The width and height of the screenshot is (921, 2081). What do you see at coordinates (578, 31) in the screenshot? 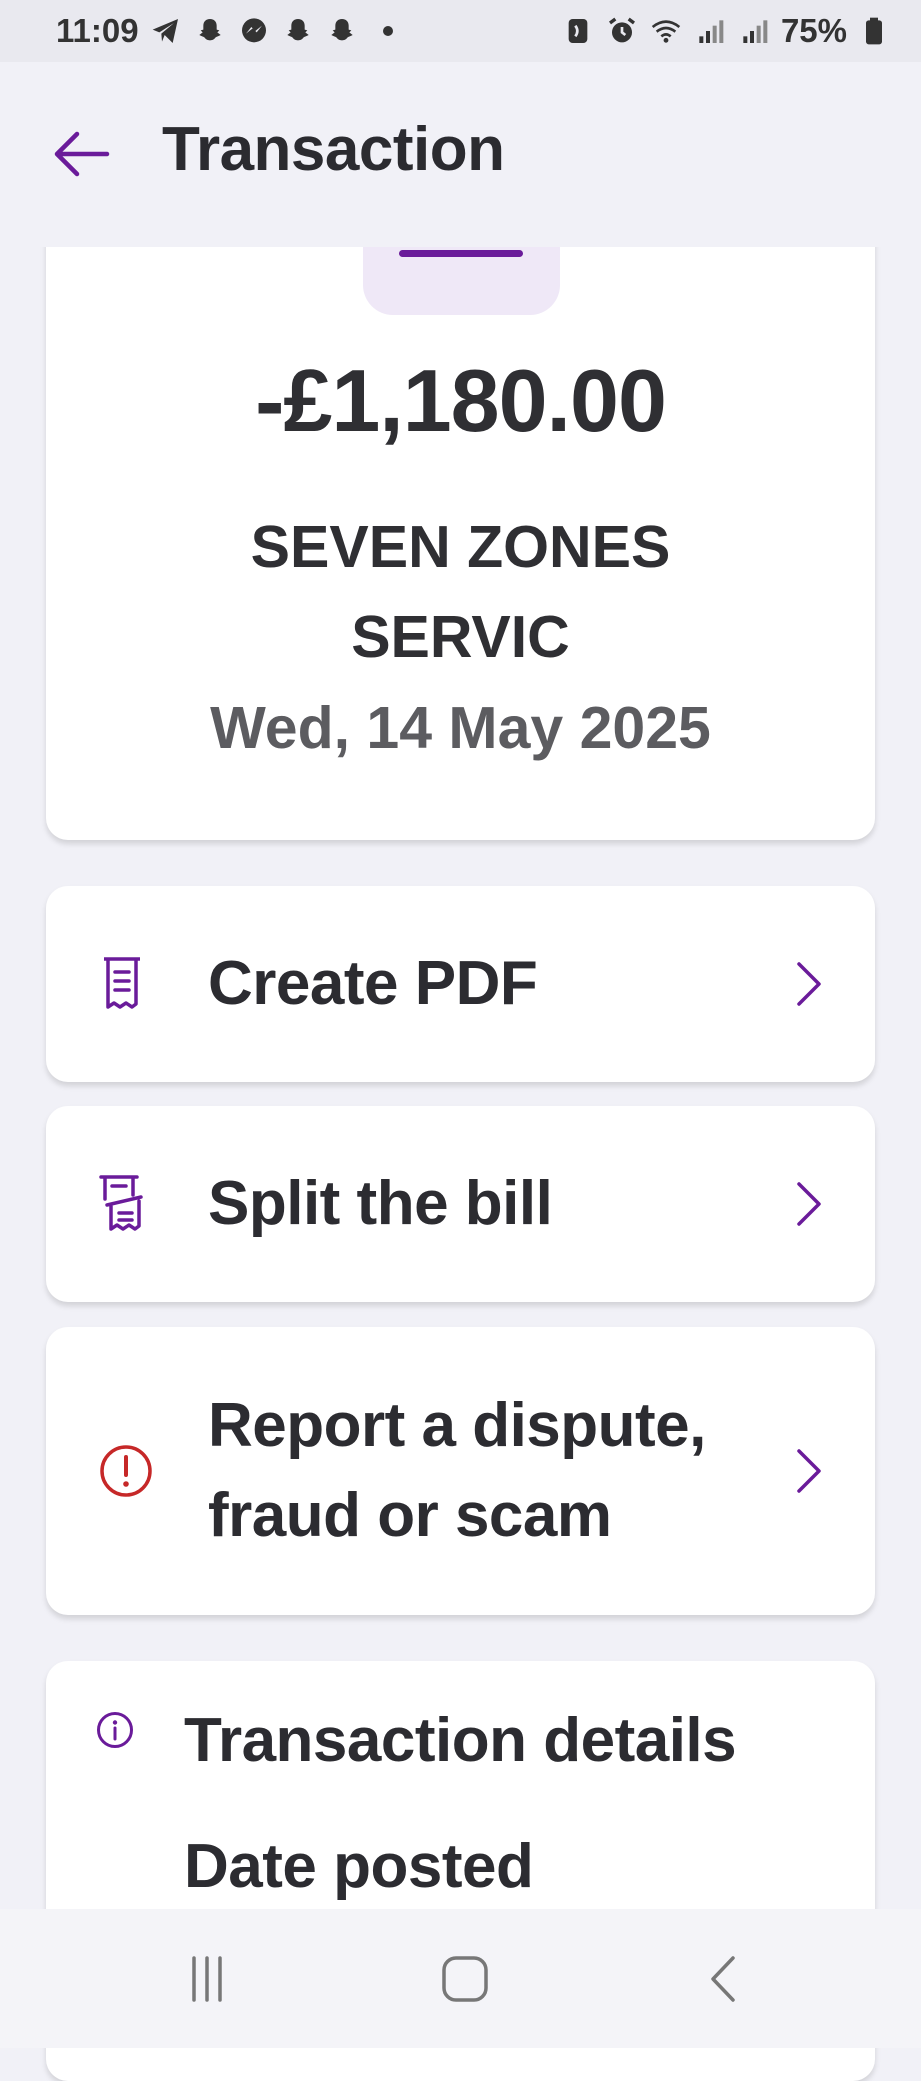
I see `nfc-icon` at bounding box center [578, 31].